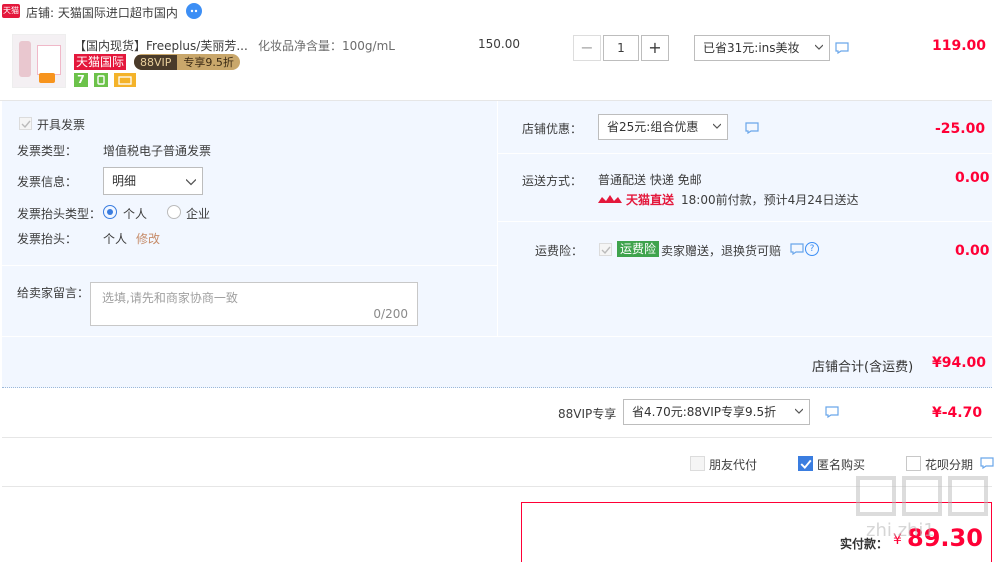  What do you see at coordinates (40, 13) in the screenshot?
I see `store-prefix: 店铺:` at bounding box center [40, 13].